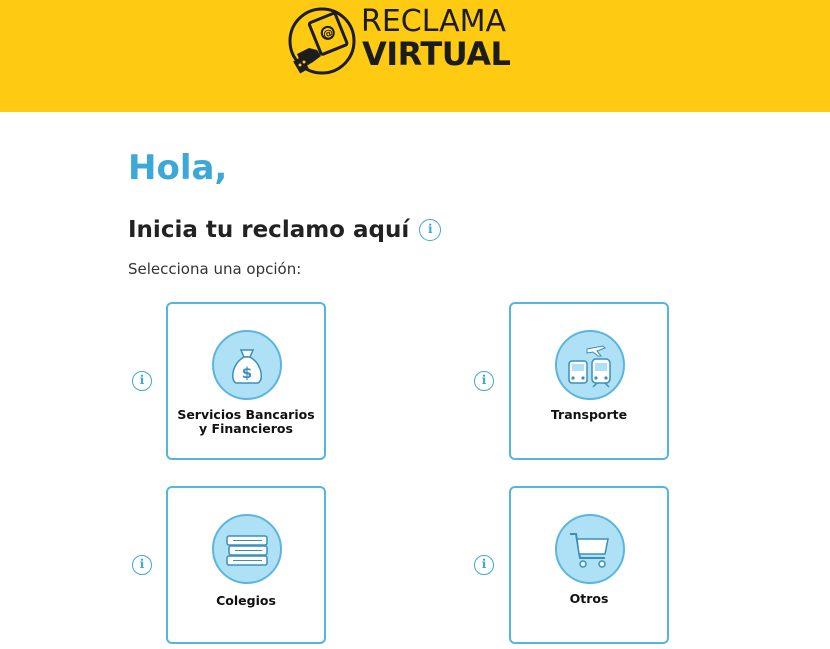 The image size is (830, 649). I want to click on books-icon, so click(247, 549).